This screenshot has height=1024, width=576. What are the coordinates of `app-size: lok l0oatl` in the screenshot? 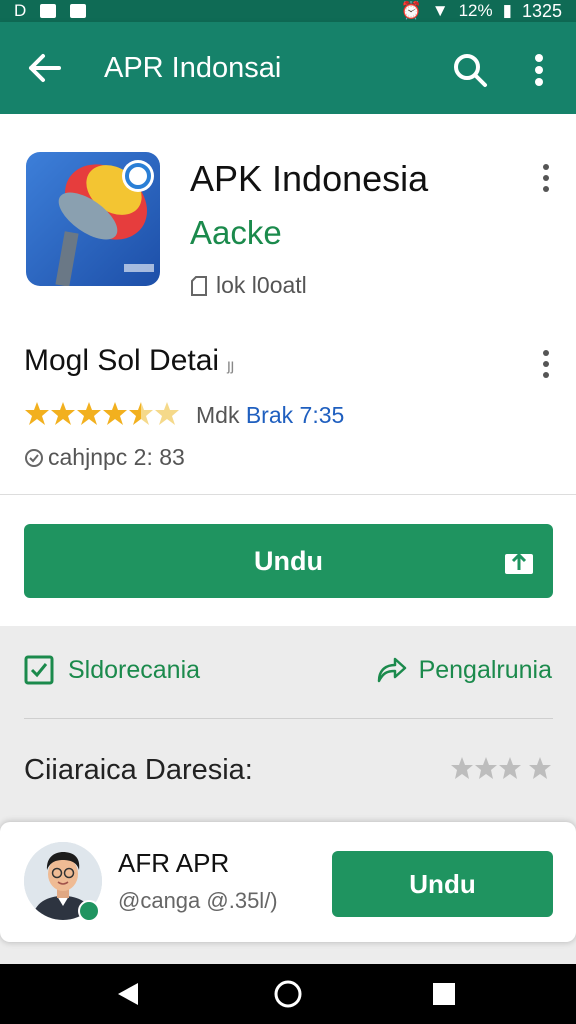 It's located at (248, 285).